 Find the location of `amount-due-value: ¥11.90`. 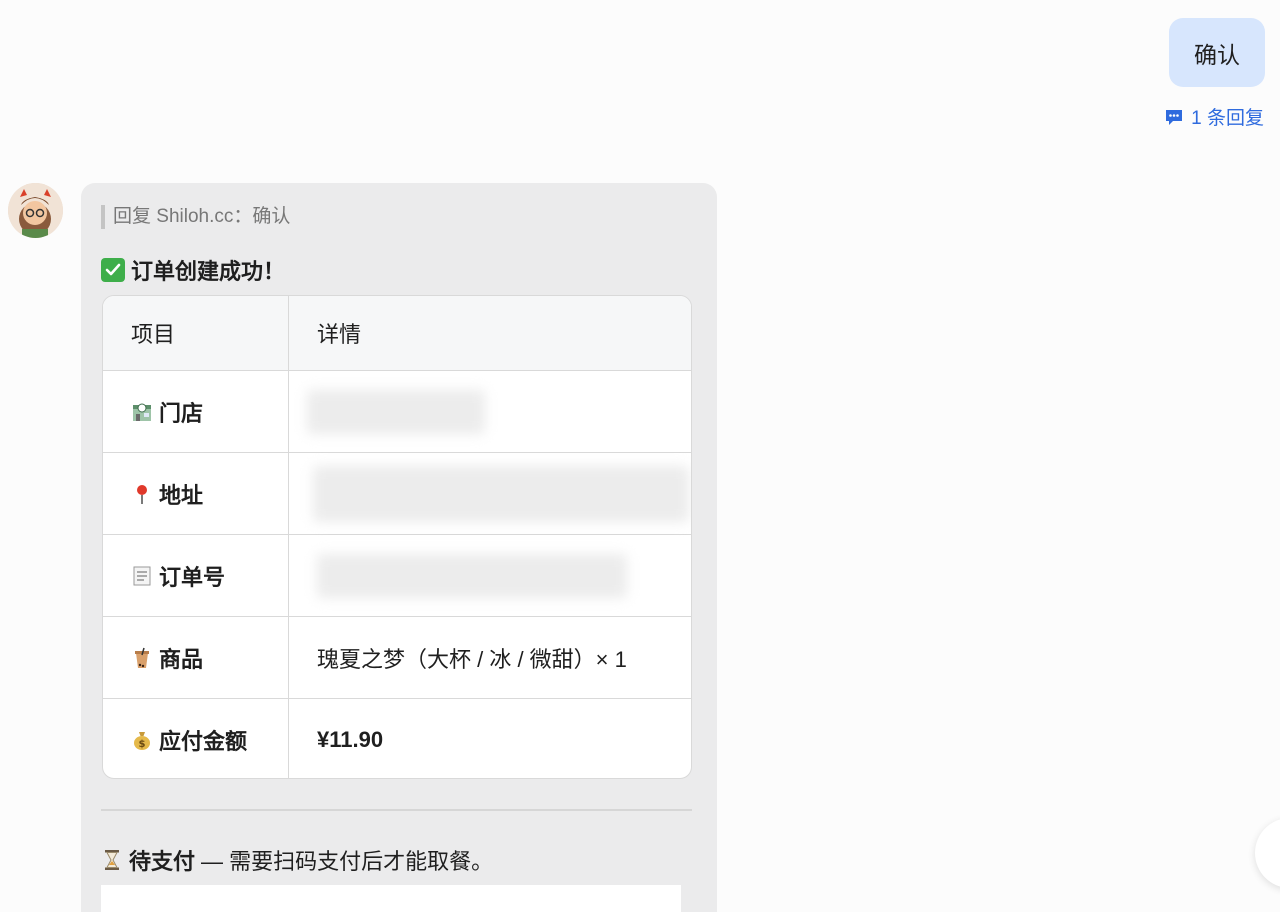

amount-due-value: ¥11.90 is located at coordinates (350, 739).